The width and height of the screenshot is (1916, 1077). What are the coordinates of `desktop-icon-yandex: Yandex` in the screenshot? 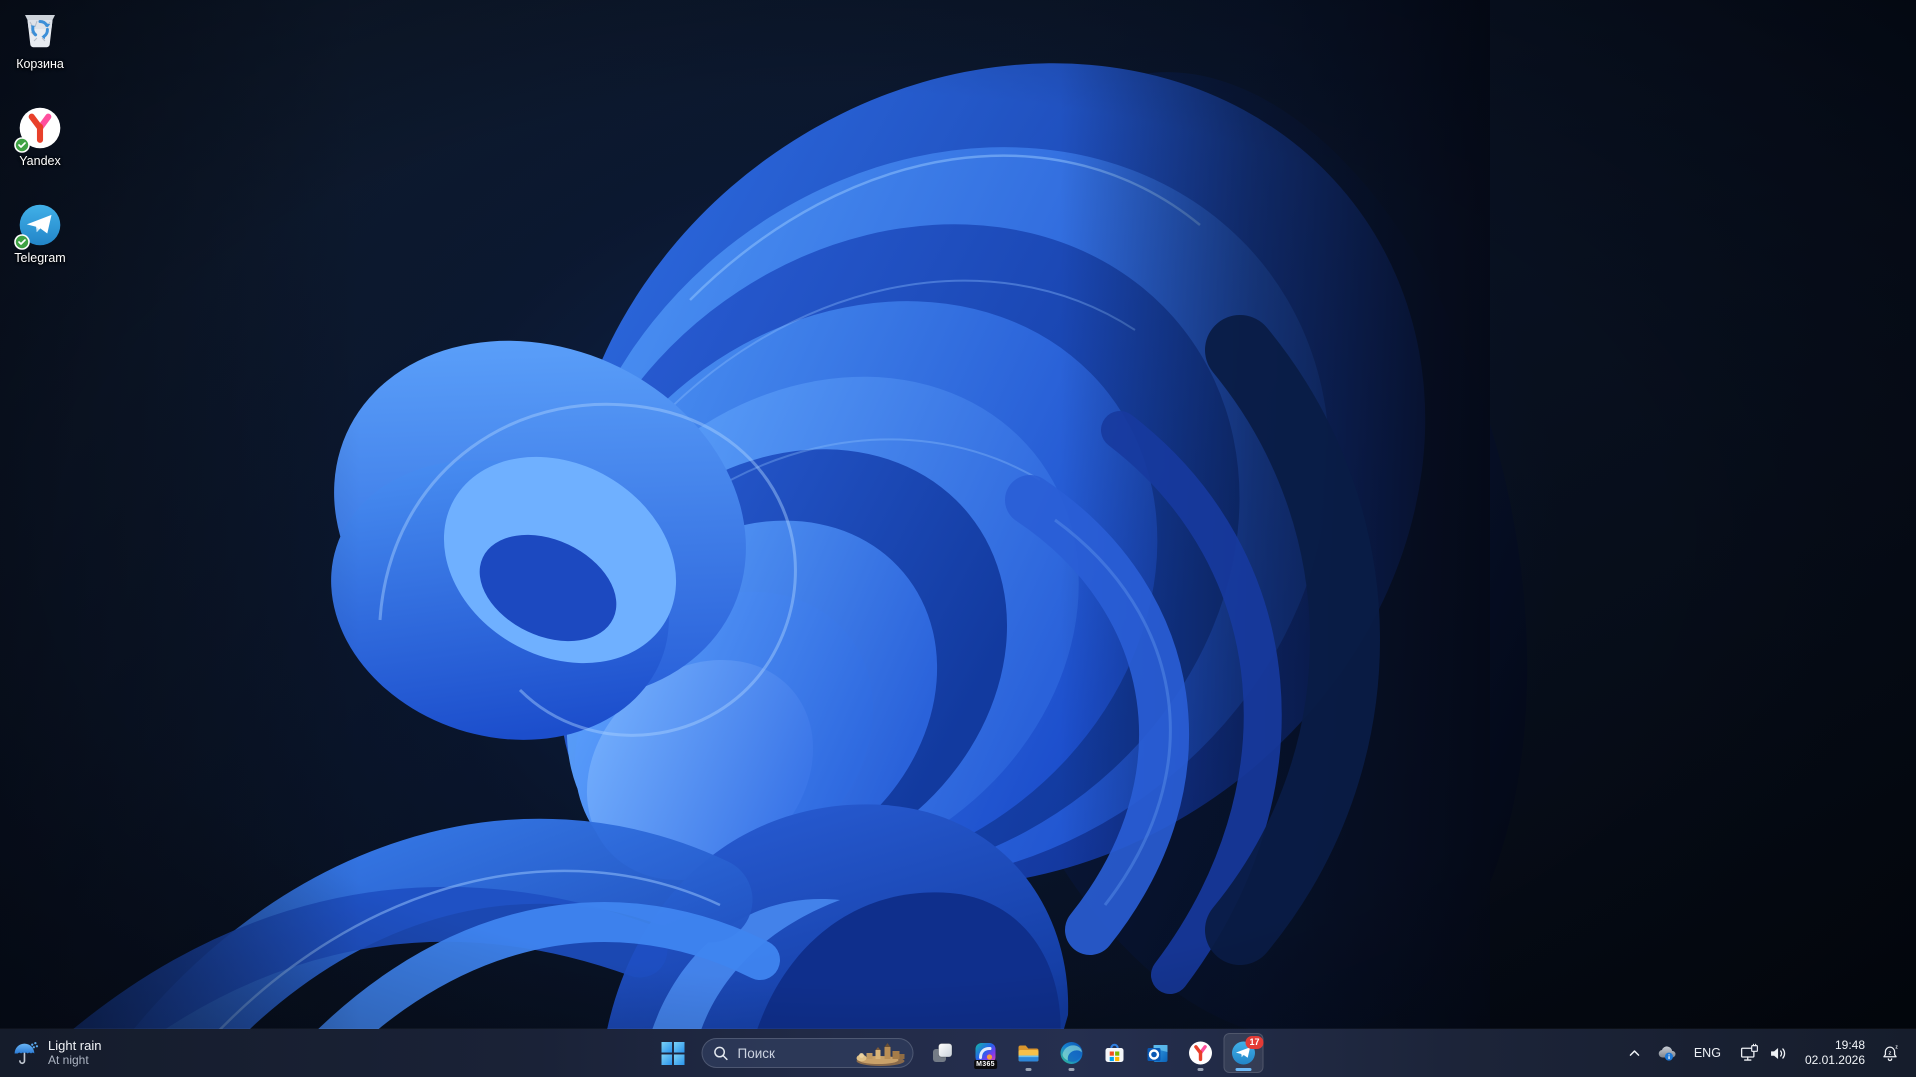 It's located at (40, 136).